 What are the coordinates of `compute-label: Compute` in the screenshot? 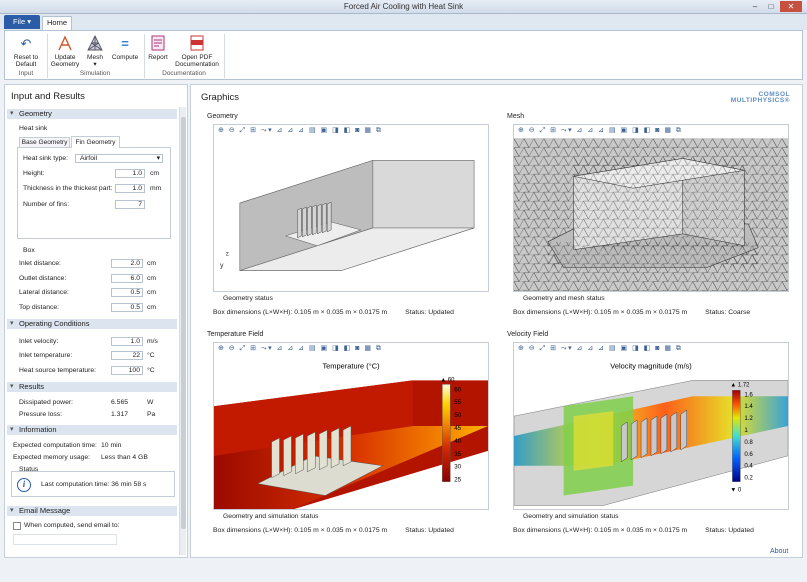 It's located at (125, 57).